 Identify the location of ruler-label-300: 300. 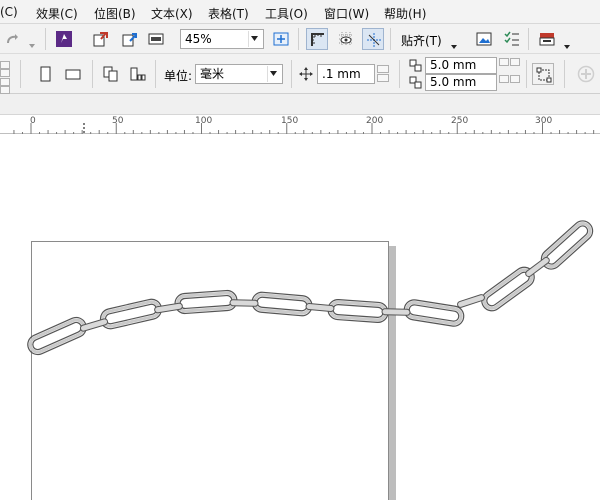
(544, 121).